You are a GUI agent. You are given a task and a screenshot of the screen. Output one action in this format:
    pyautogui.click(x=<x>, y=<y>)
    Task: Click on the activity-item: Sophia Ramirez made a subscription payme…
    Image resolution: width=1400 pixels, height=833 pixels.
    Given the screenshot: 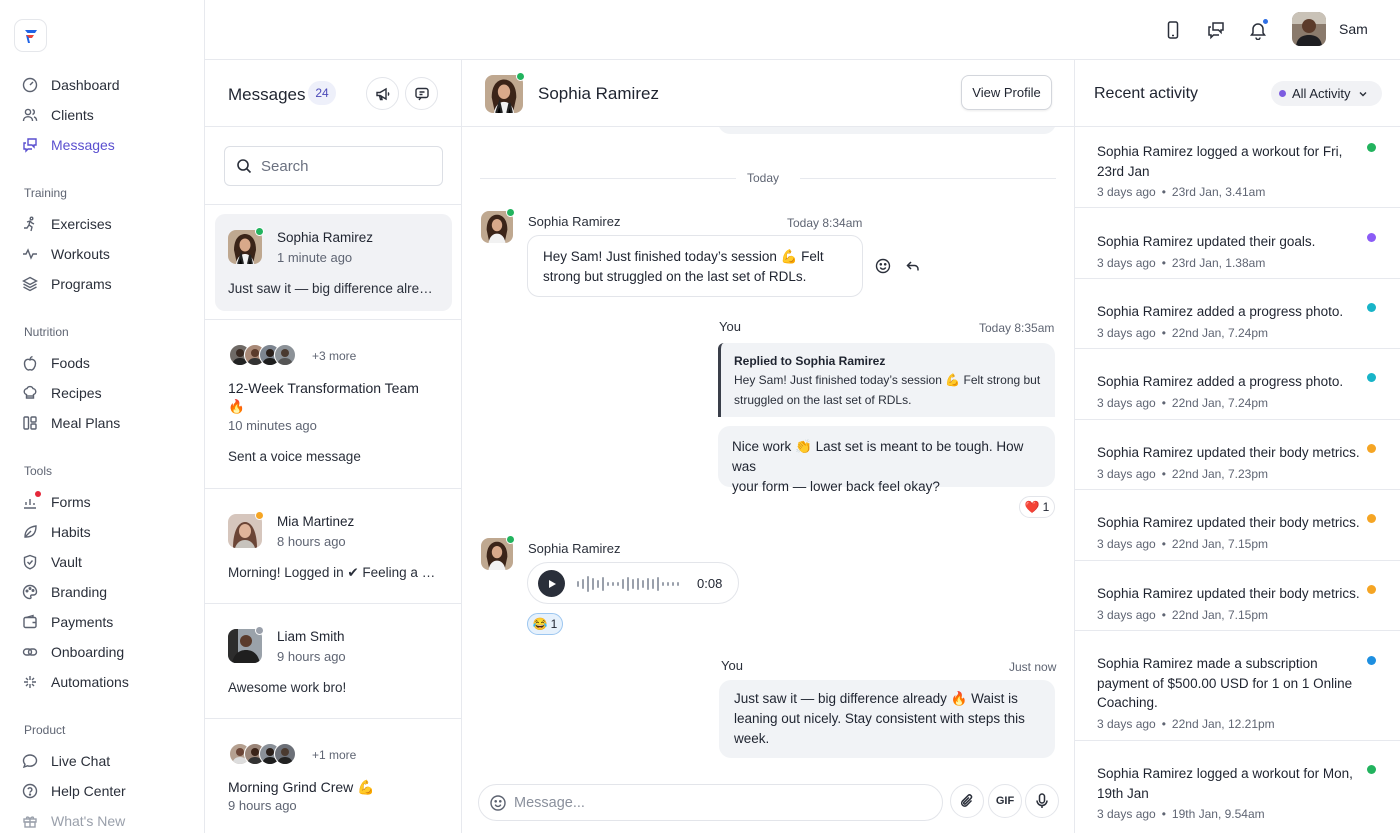 What is the action you would take?
    pyautogui.click(x=1237, y=686)
    